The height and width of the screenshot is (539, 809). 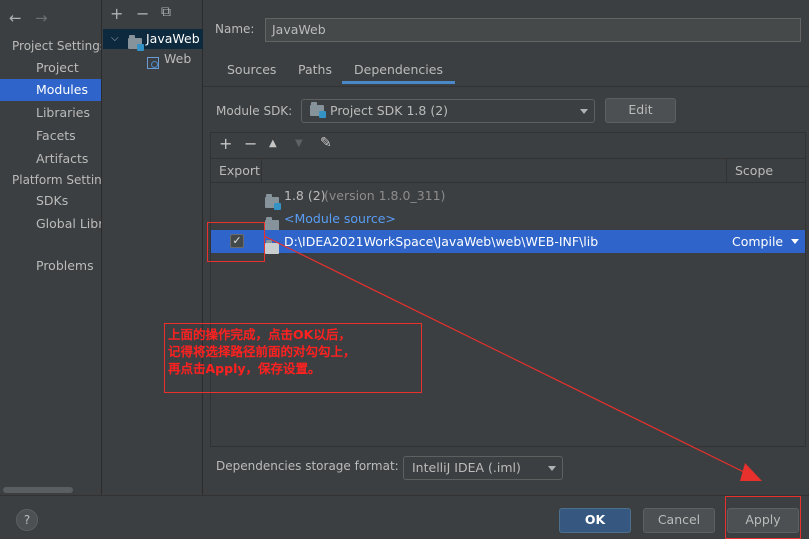 I want to click on storage-format-label: Dependencies storage format:, so click(x=307, y=466).